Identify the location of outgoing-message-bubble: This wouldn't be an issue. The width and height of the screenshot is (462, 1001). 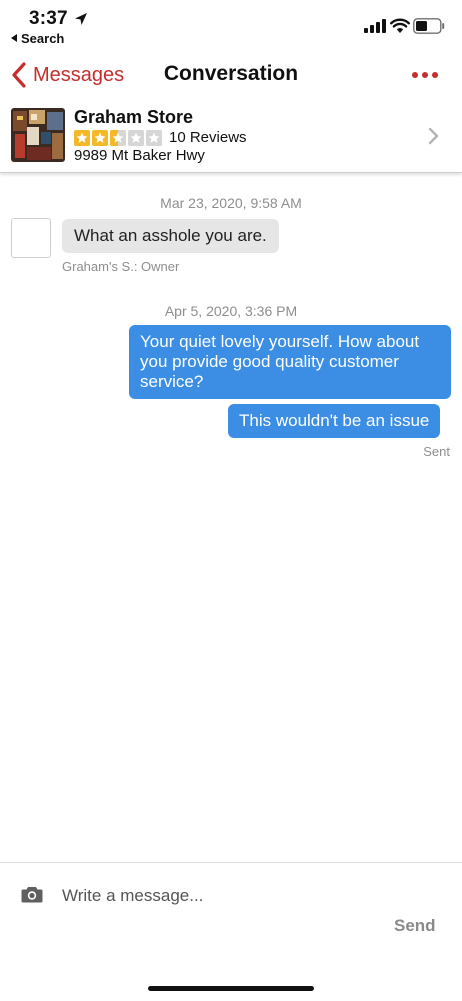
(334, 421).